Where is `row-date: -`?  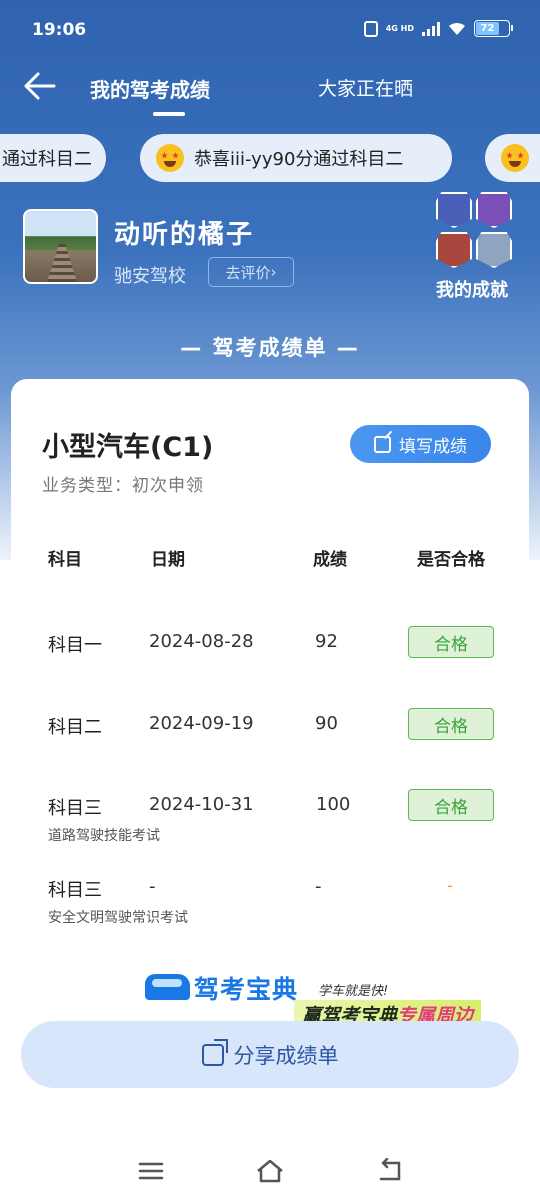 row-date: - is located at coordinates (152, 886).